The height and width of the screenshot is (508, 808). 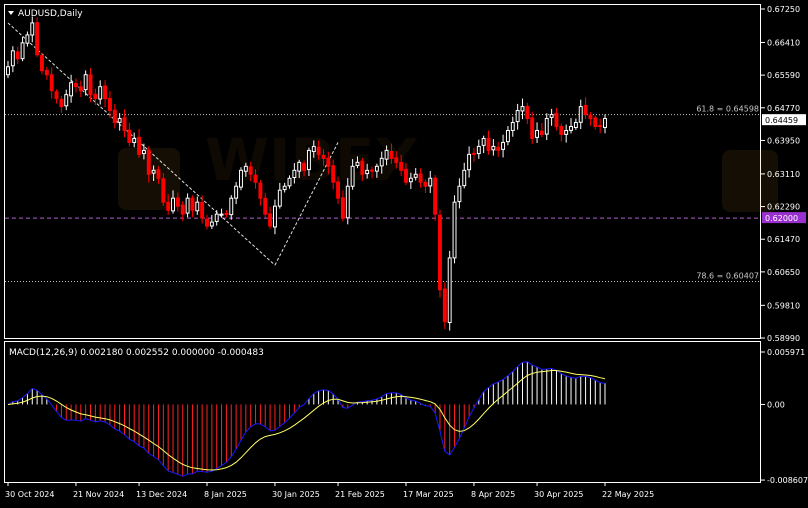 What do you see at coordinates (781, 120) in the screenshot?
I see `current-price-label: 0.64459` at bounding box center [781, 120].